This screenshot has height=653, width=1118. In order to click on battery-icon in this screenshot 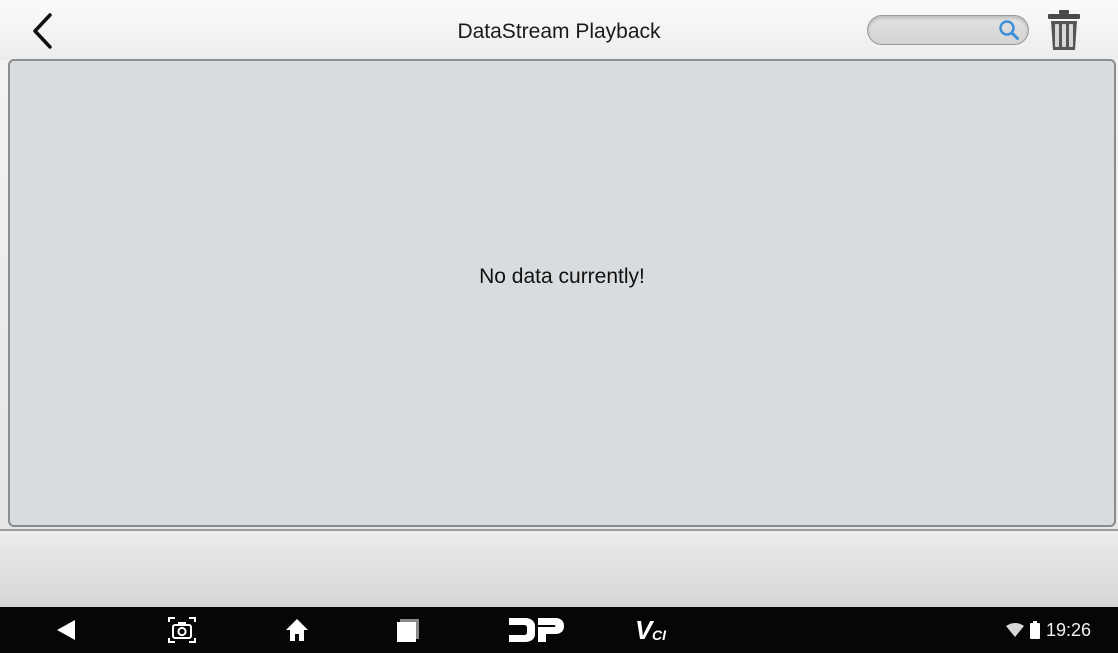, I will do `click(1035, 630)`.